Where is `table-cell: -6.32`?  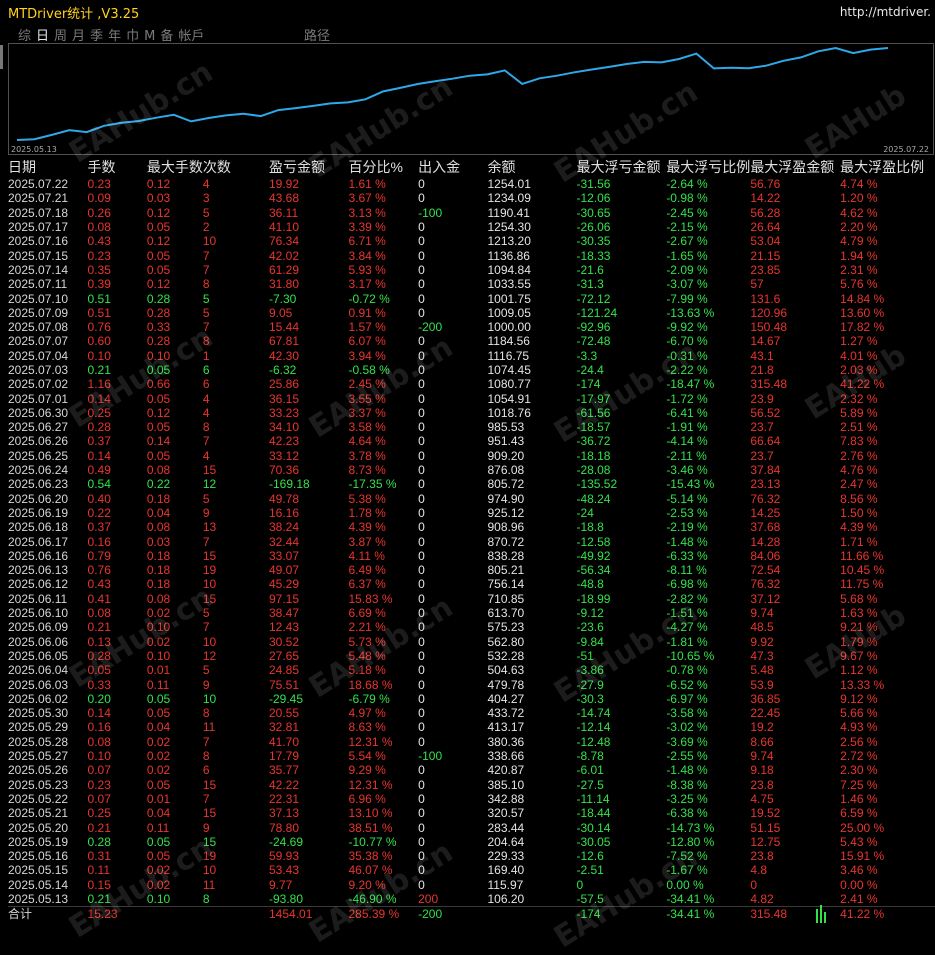
table-cell: -6.32 is located at coordinates (283, 370).